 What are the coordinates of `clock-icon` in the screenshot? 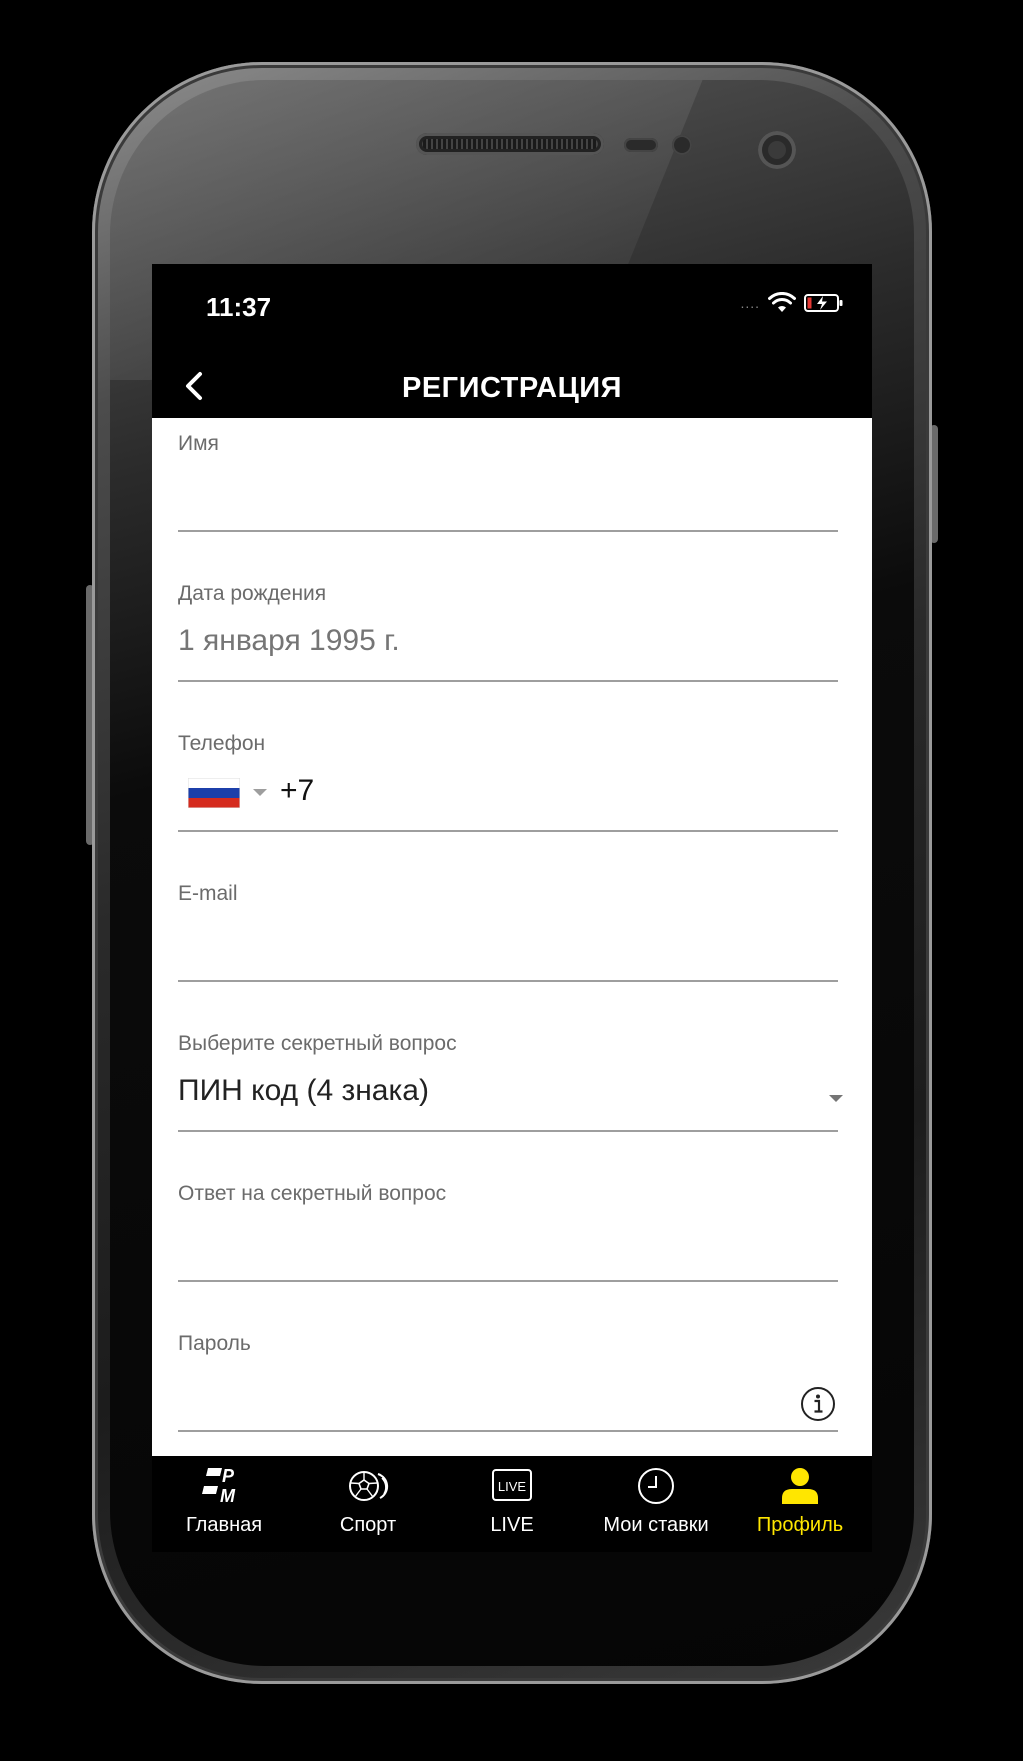 It's located at (656, 1486).